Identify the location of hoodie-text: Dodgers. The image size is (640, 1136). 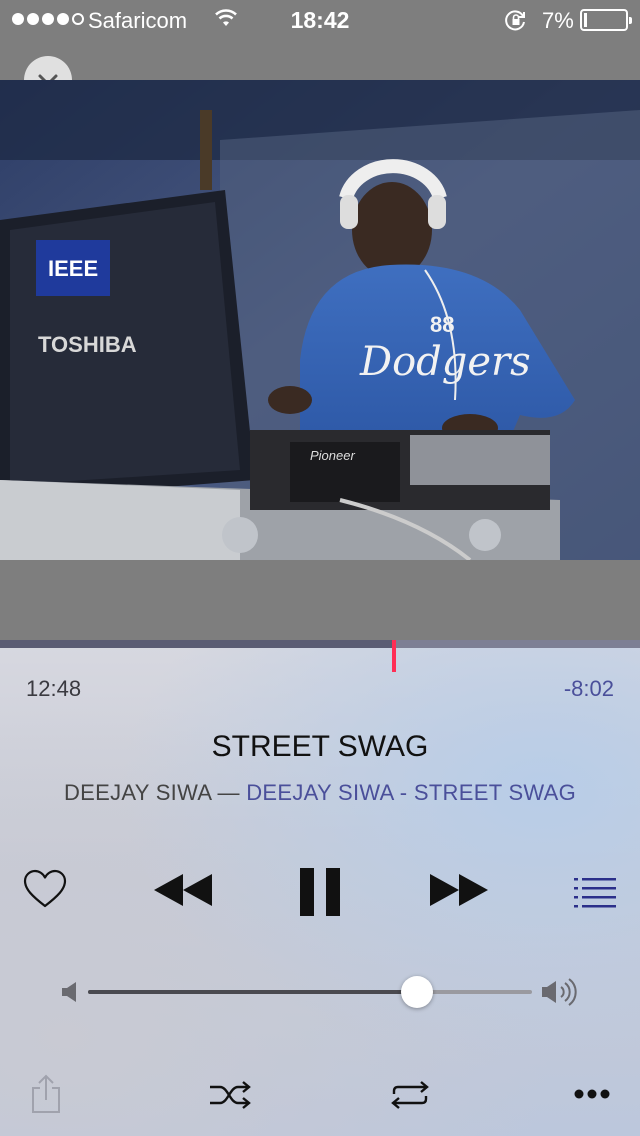
(445, 362).